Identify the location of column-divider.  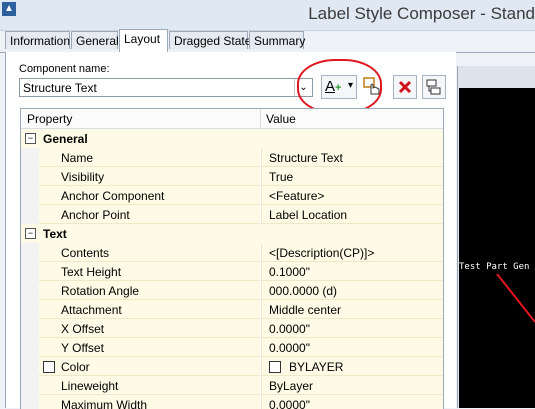
(260, 118).